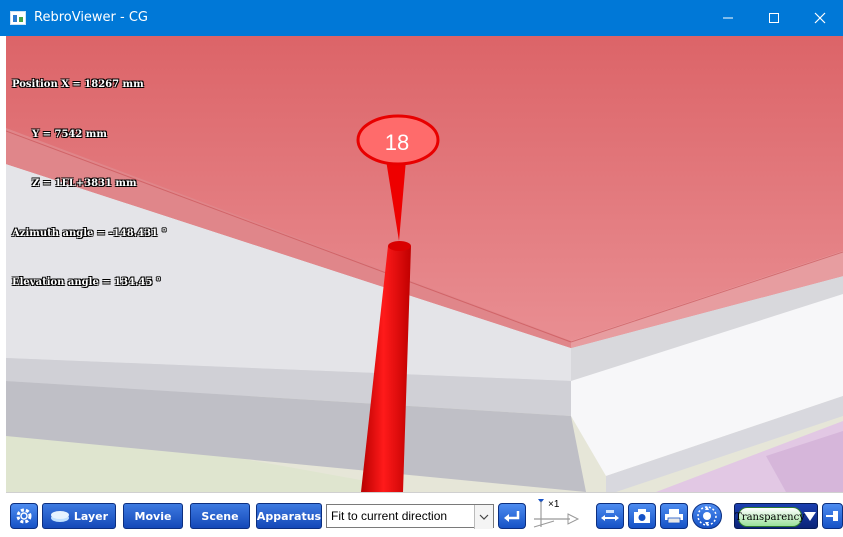  I want to click on scene-button: Scene, so click(220, 516).